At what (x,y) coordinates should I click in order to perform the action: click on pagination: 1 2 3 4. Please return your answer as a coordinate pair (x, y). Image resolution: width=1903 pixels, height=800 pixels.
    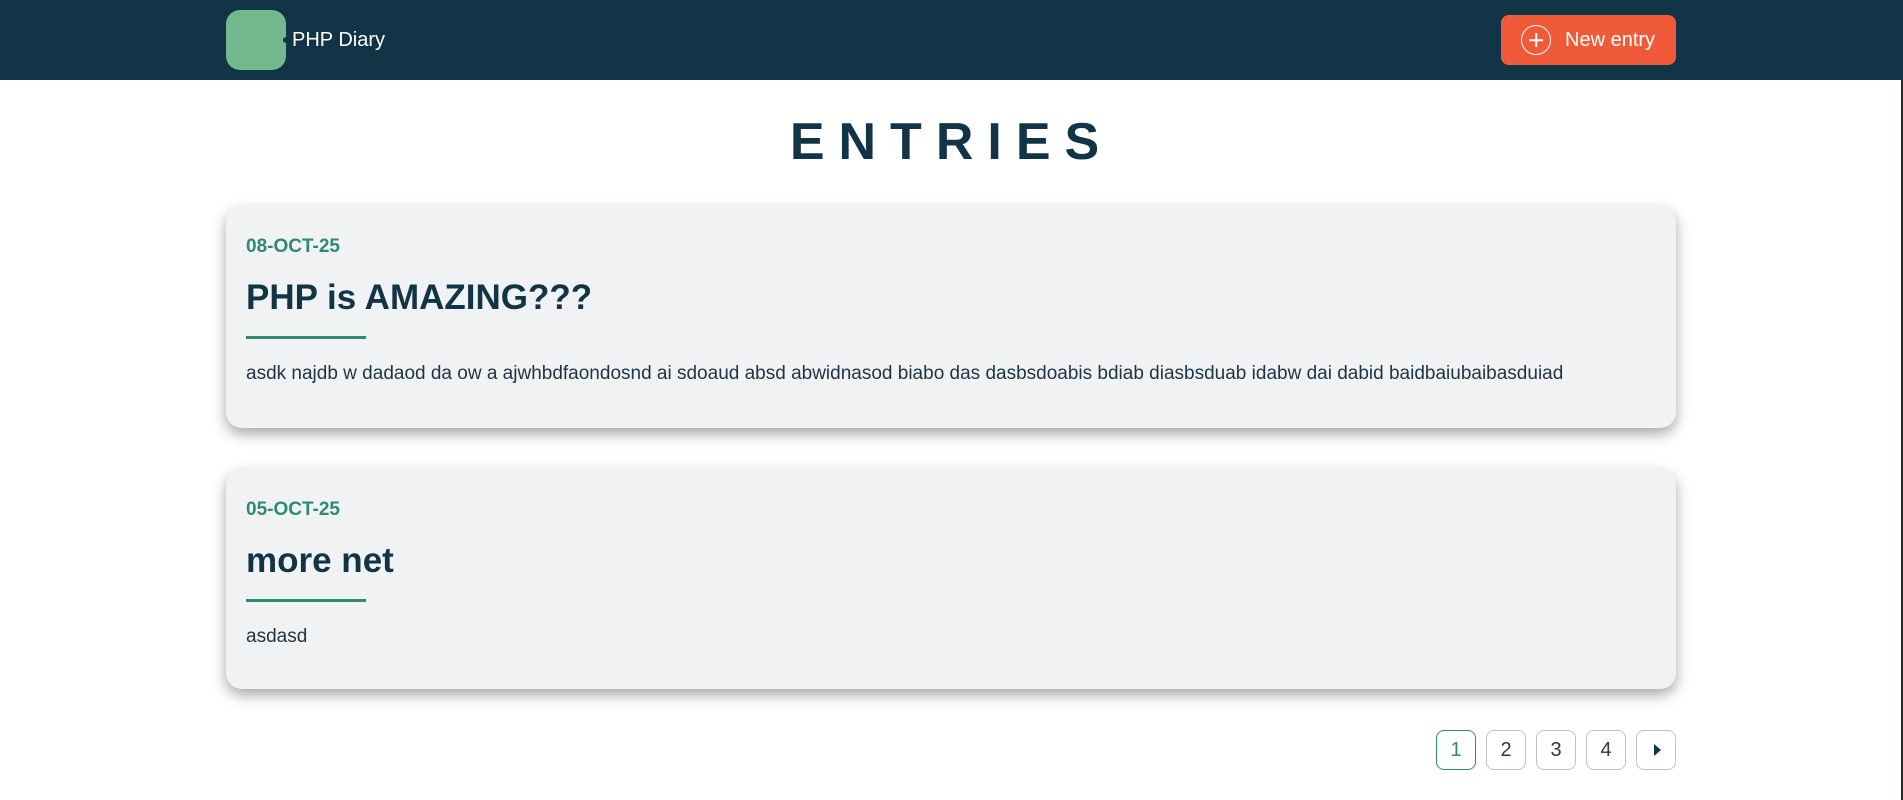
    Looking at the image, I should click on (1556, 750).